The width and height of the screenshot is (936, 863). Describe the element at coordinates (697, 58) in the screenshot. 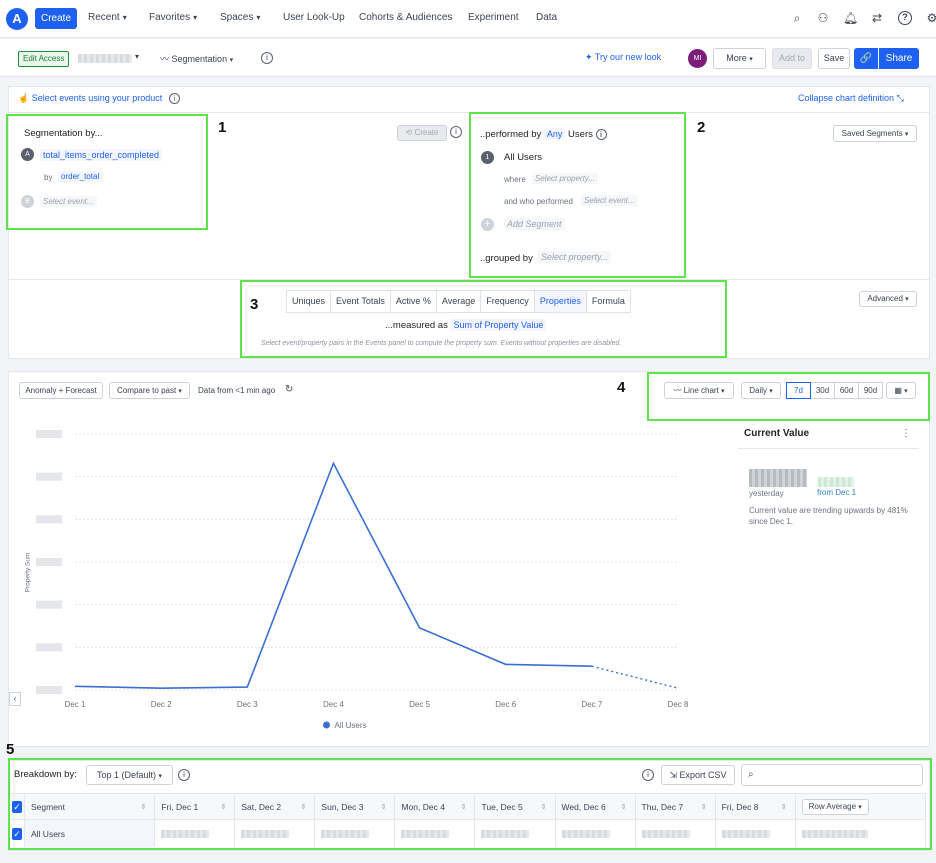

I see `avatar: MI` at that location.